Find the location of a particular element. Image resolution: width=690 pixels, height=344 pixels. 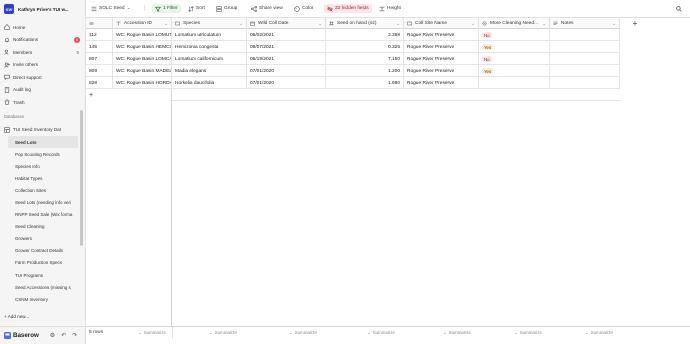

column-header-notes: Notes ⌄ is located at coordinates (585, 23).